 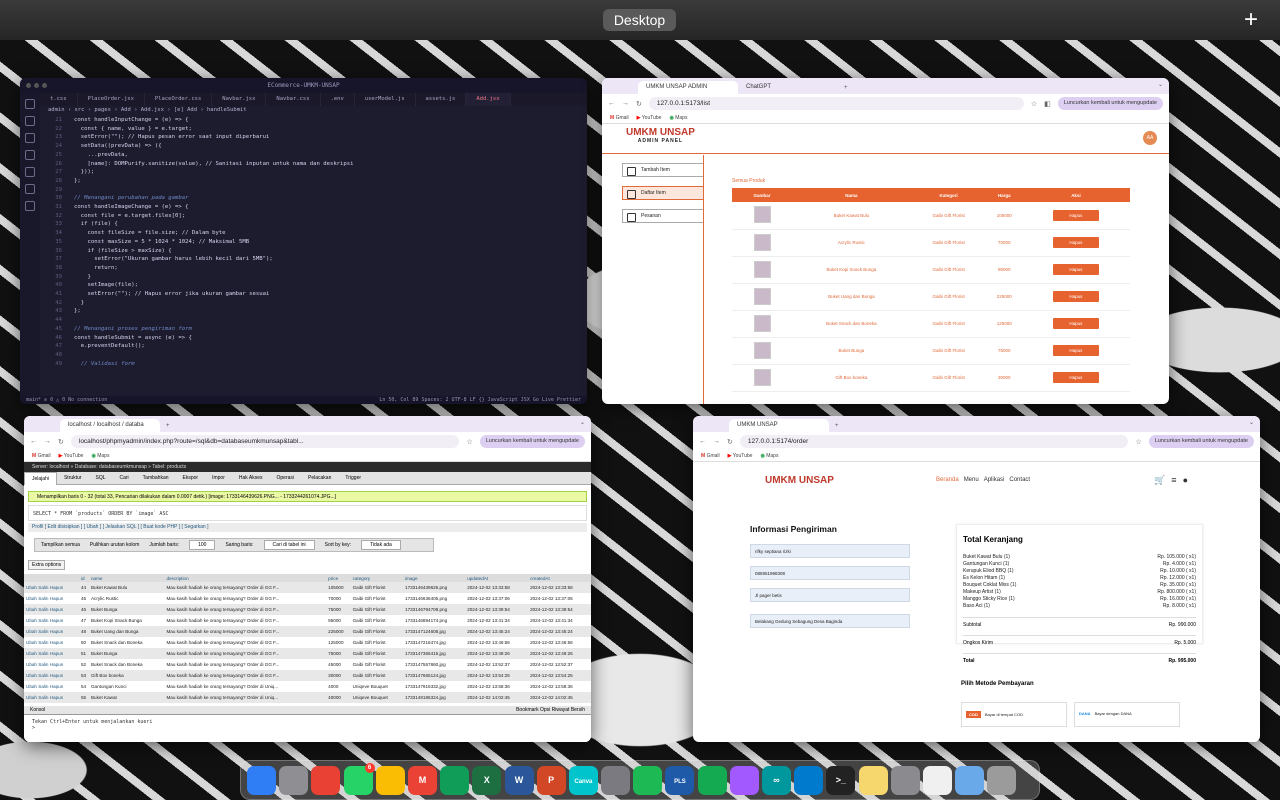 What do you see at coordinates (1251, 20) in the screenshot?
I see `add-space-icon: +` at bounding box center [1251, 20].